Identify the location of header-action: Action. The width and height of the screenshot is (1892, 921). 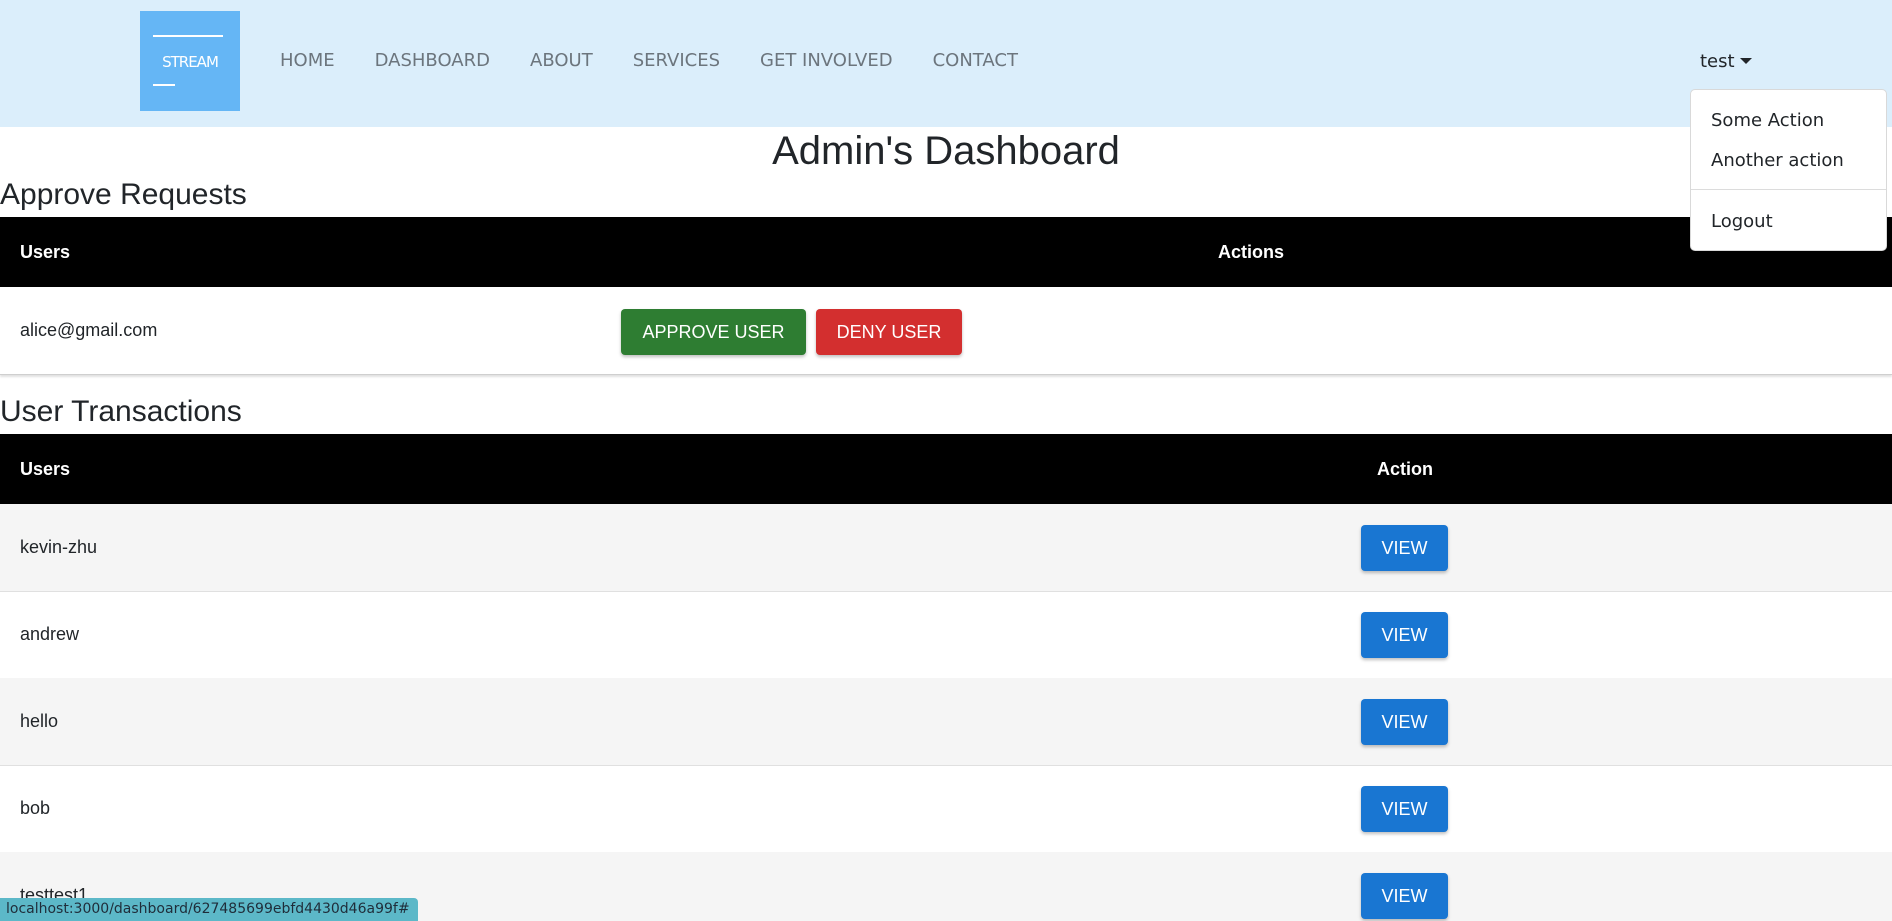
(1405, 469).